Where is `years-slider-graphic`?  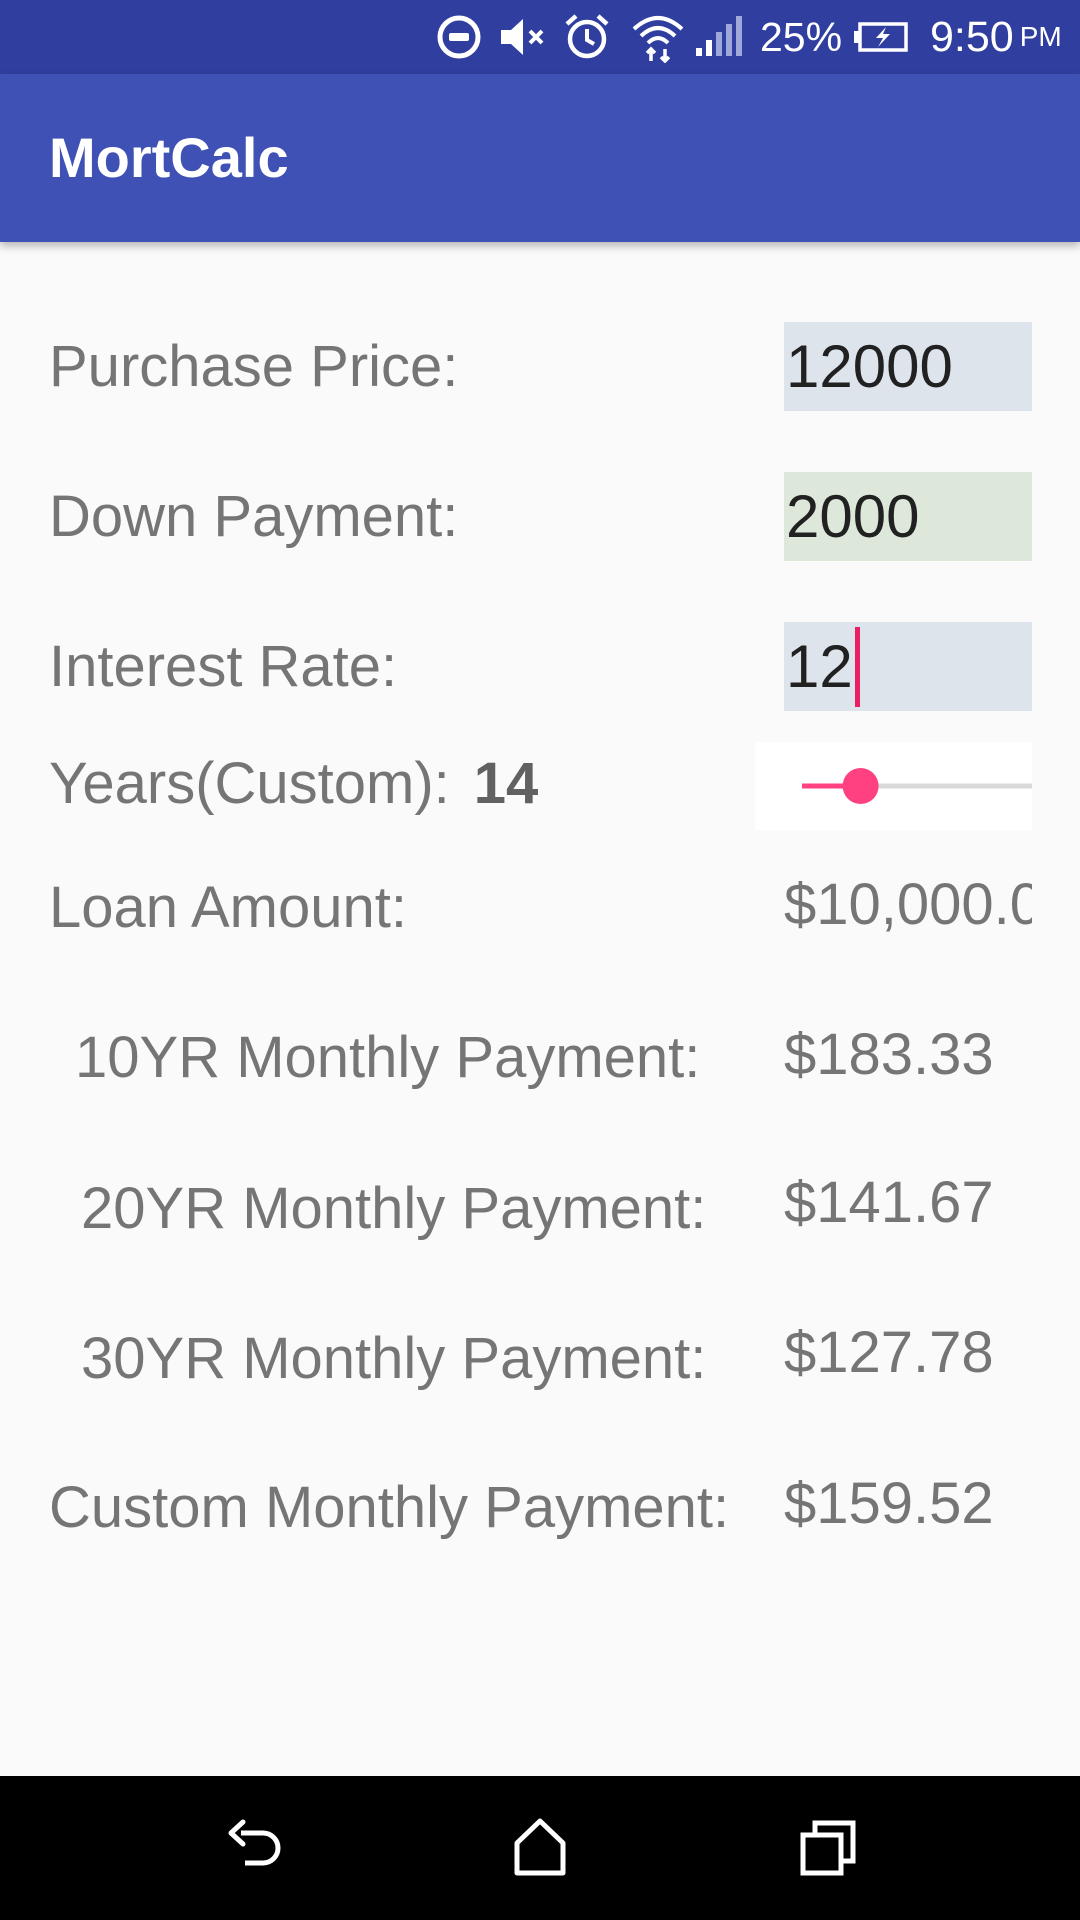
years-slider-graphic is located at coordinates (893, 786).